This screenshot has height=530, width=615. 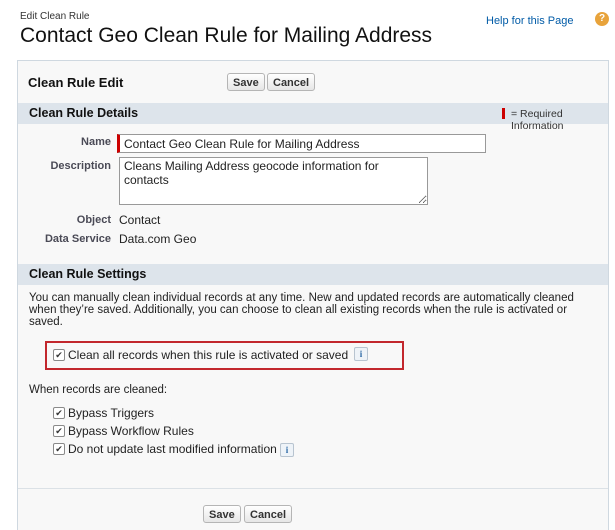 I want to click on header-small-title: Edit Clean Rule, so click(x=55, y=16).